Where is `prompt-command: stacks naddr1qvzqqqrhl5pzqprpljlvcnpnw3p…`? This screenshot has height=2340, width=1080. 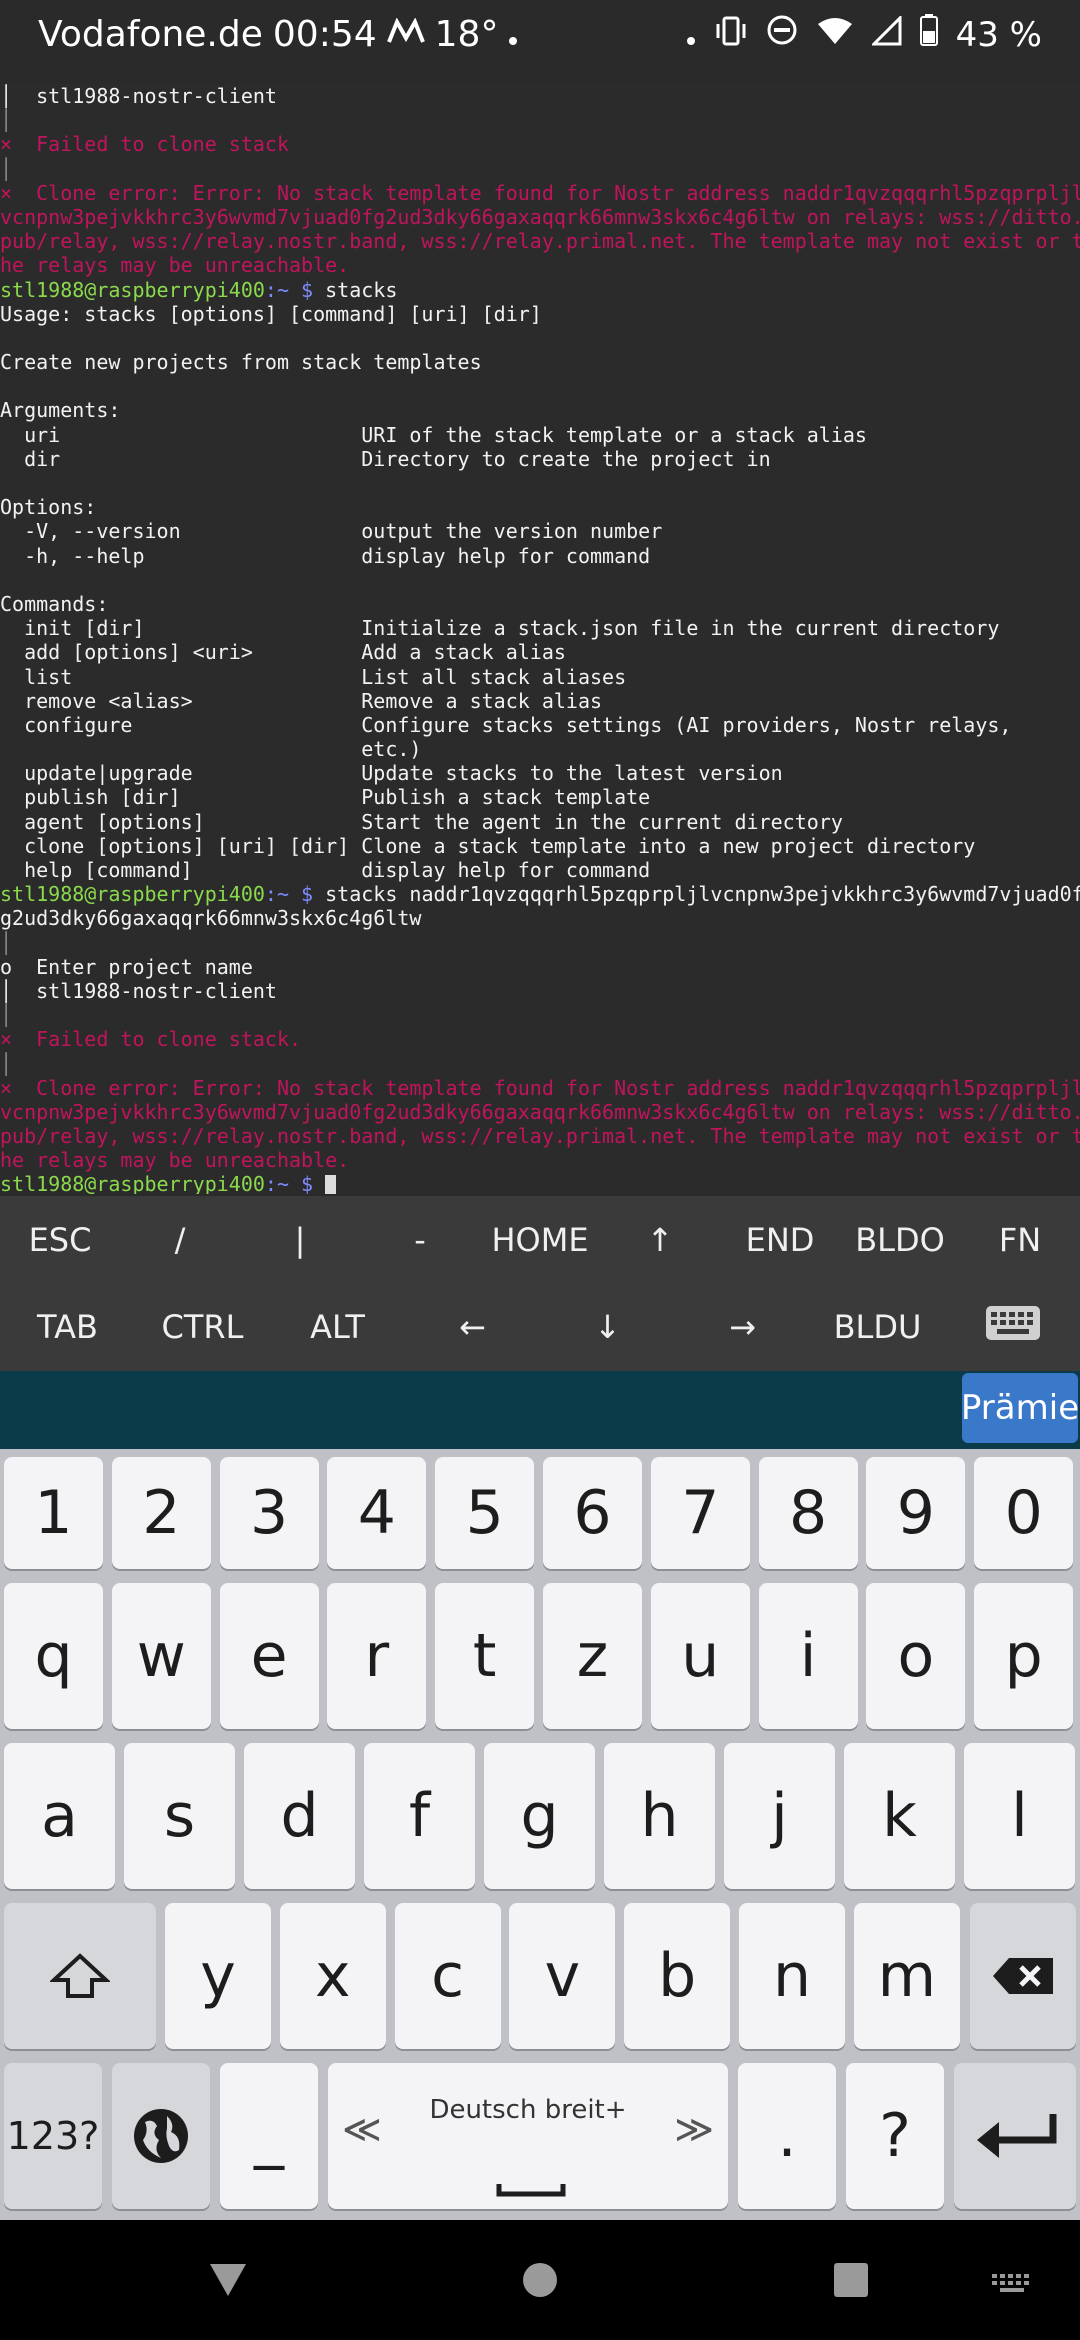
prompt-command: stacks naddr1qvzqqqrhl5pzqprpljlvcnpnw3p… is located at coordinates (696, 894).